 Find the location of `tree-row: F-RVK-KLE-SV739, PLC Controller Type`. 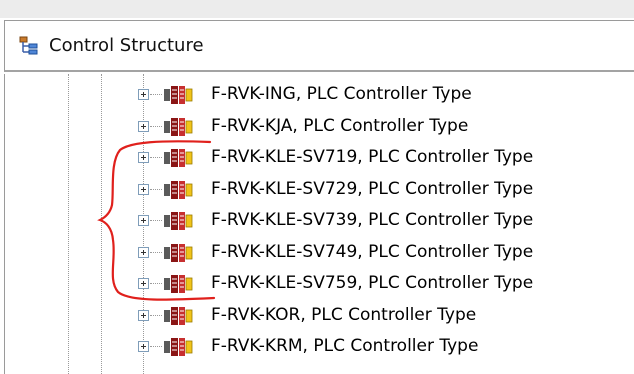

tree-row: F-RVK-KLE-SV739, PLC Controller Type is located at coordinates (319, 220).